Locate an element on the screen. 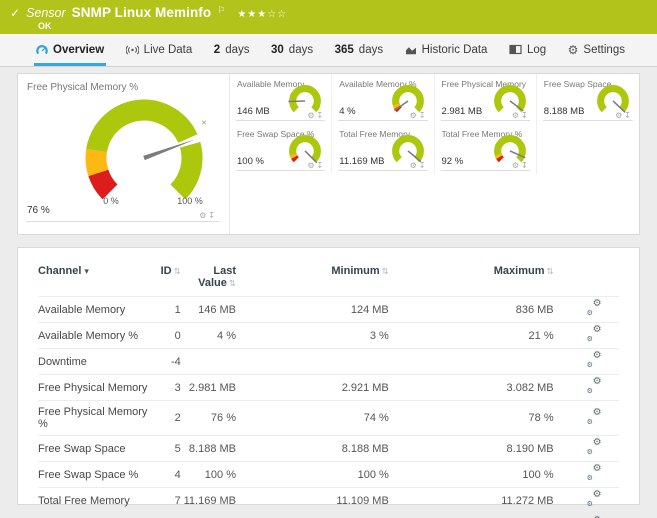 Image resolution: width=657 pixels, height=518 pixels. tab-historic-data: Historic Data is located at coordinates (446, 50).